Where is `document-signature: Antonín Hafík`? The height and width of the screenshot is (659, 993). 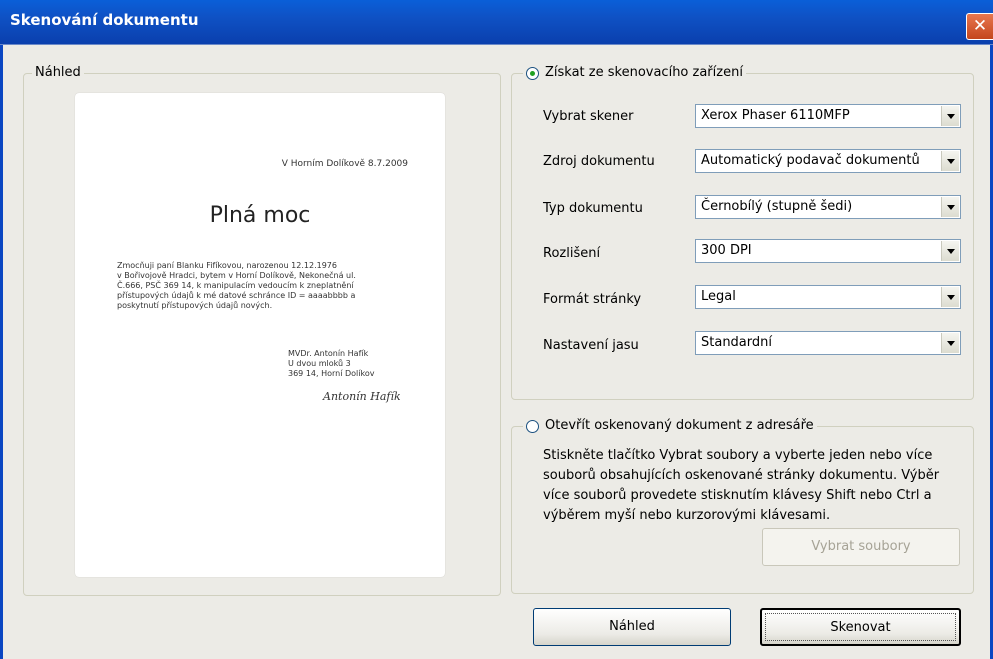
document-signature: Antonín Hafík is located at coordinates (362, 396).